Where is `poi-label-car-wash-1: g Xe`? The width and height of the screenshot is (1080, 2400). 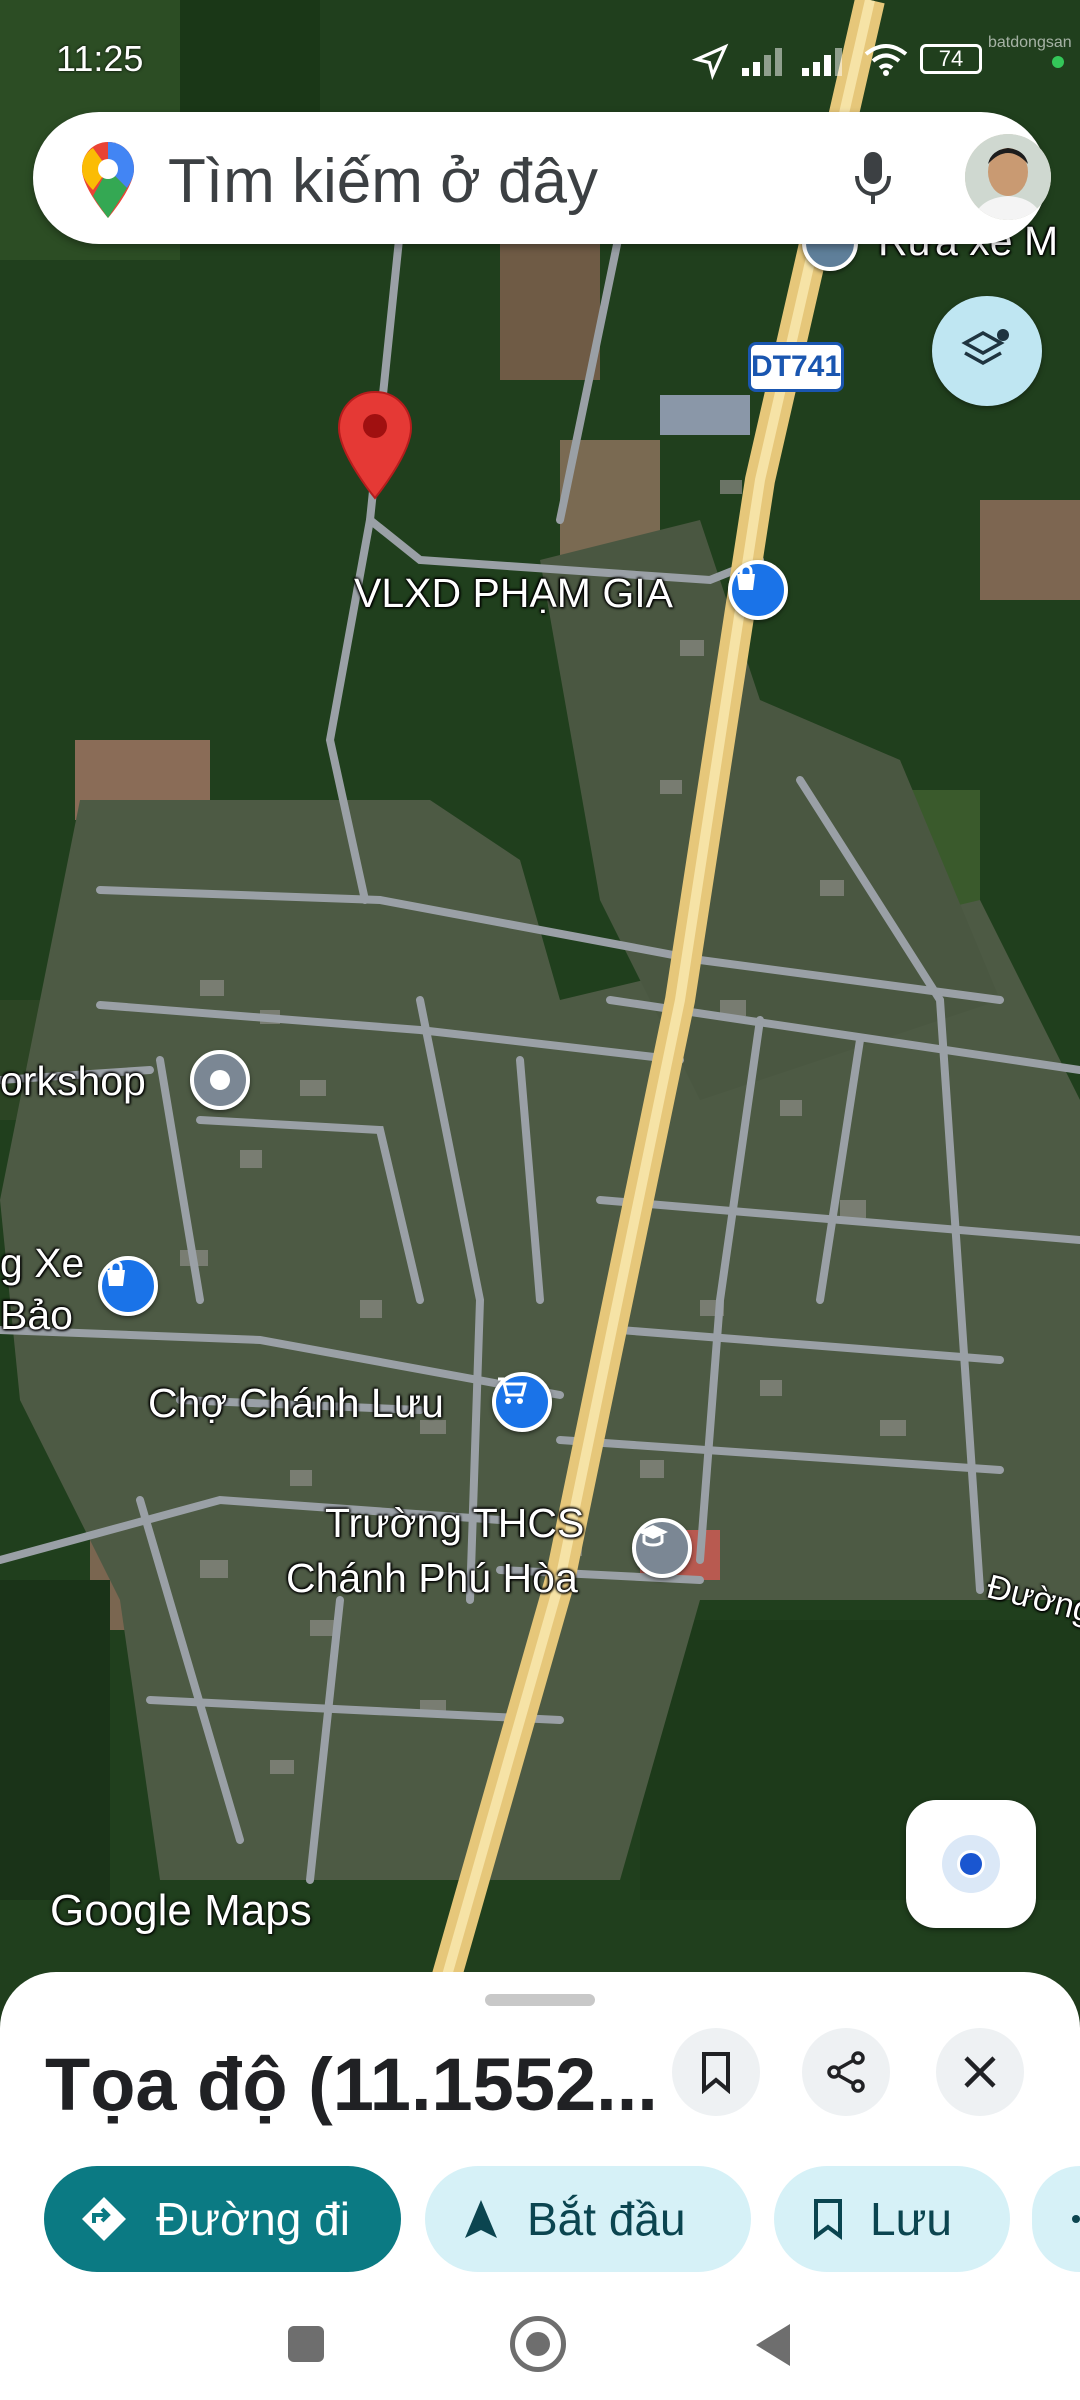 poi-label-car-wash-1: g Xe is located at coordinates (42, 1263).